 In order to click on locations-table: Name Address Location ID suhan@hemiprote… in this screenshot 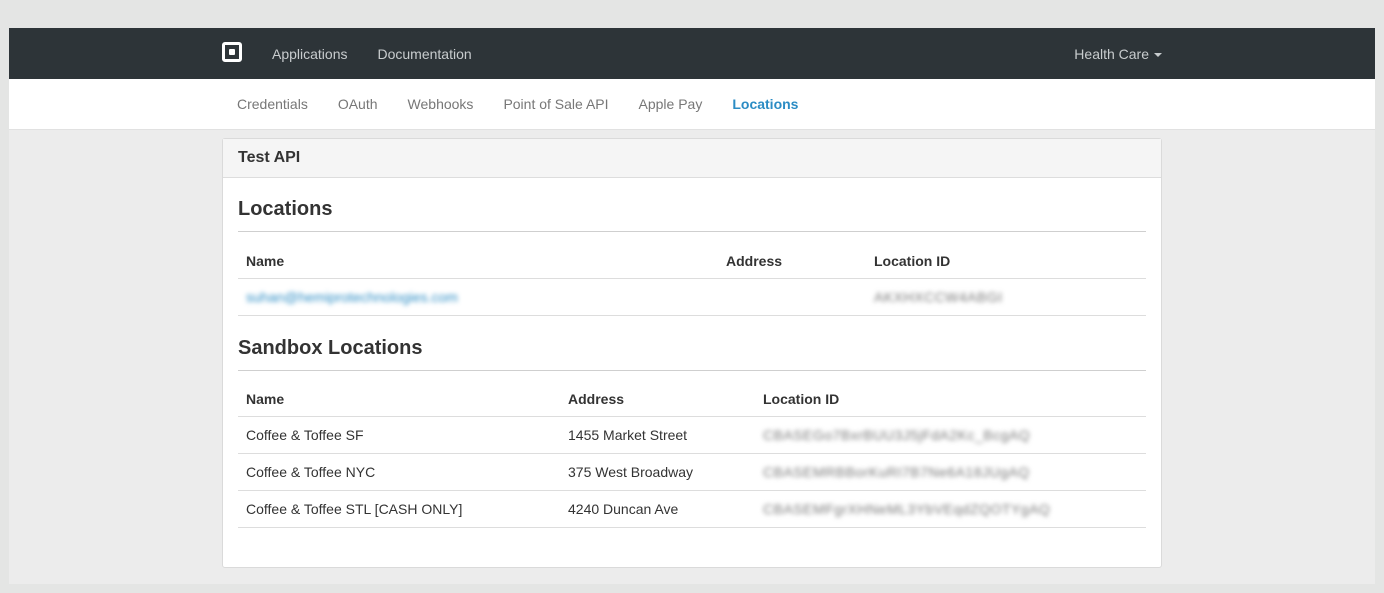, I will do `click(692, 274)`.